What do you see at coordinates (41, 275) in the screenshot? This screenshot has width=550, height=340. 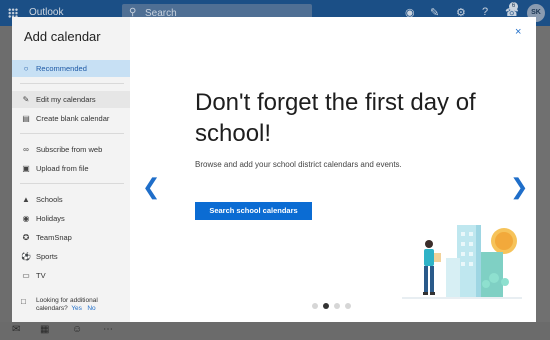 I see `nav-label: TV` at bounding box center [41, 275].